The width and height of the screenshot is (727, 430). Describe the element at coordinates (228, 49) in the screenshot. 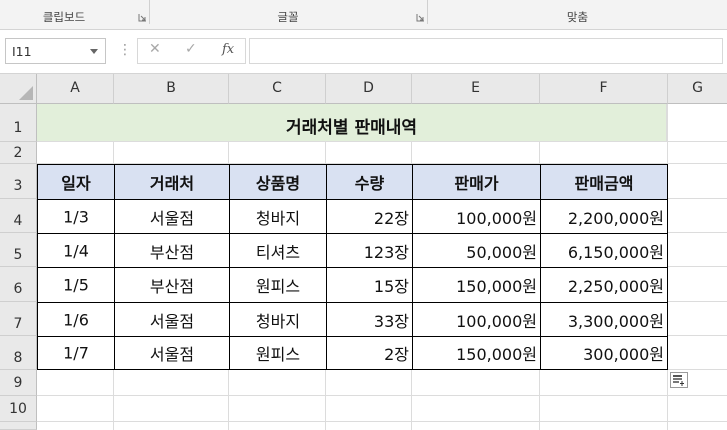

I see `insert-function-icon: fx` at that location.